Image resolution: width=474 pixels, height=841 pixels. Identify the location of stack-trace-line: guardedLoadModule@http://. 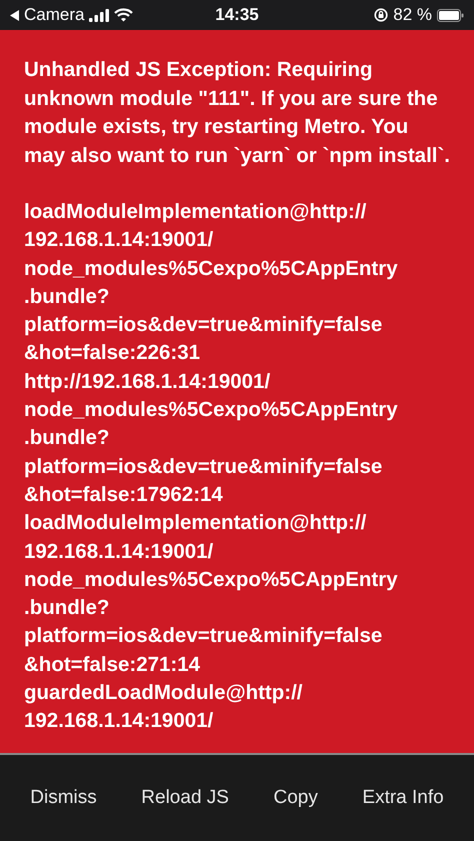
(164, 693).